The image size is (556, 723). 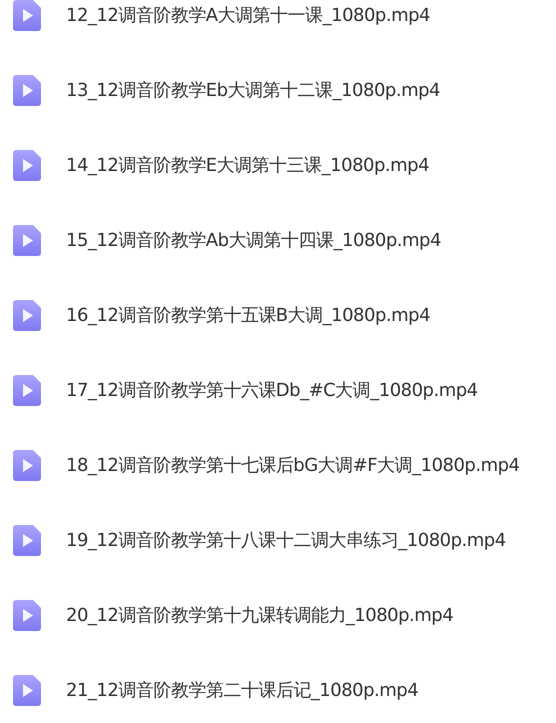 What do you see at coordinates (248, 15) in the screenshot?
I see `file-name: 12_12调音阶教学A大调第十一课_1080p.mp4` at bounding box center [248, 15].